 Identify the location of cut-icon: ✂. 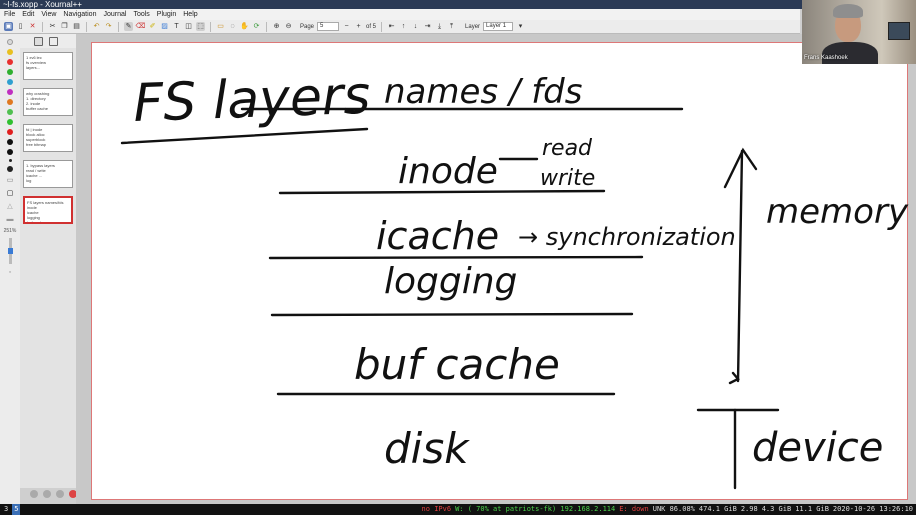
(52, 26).